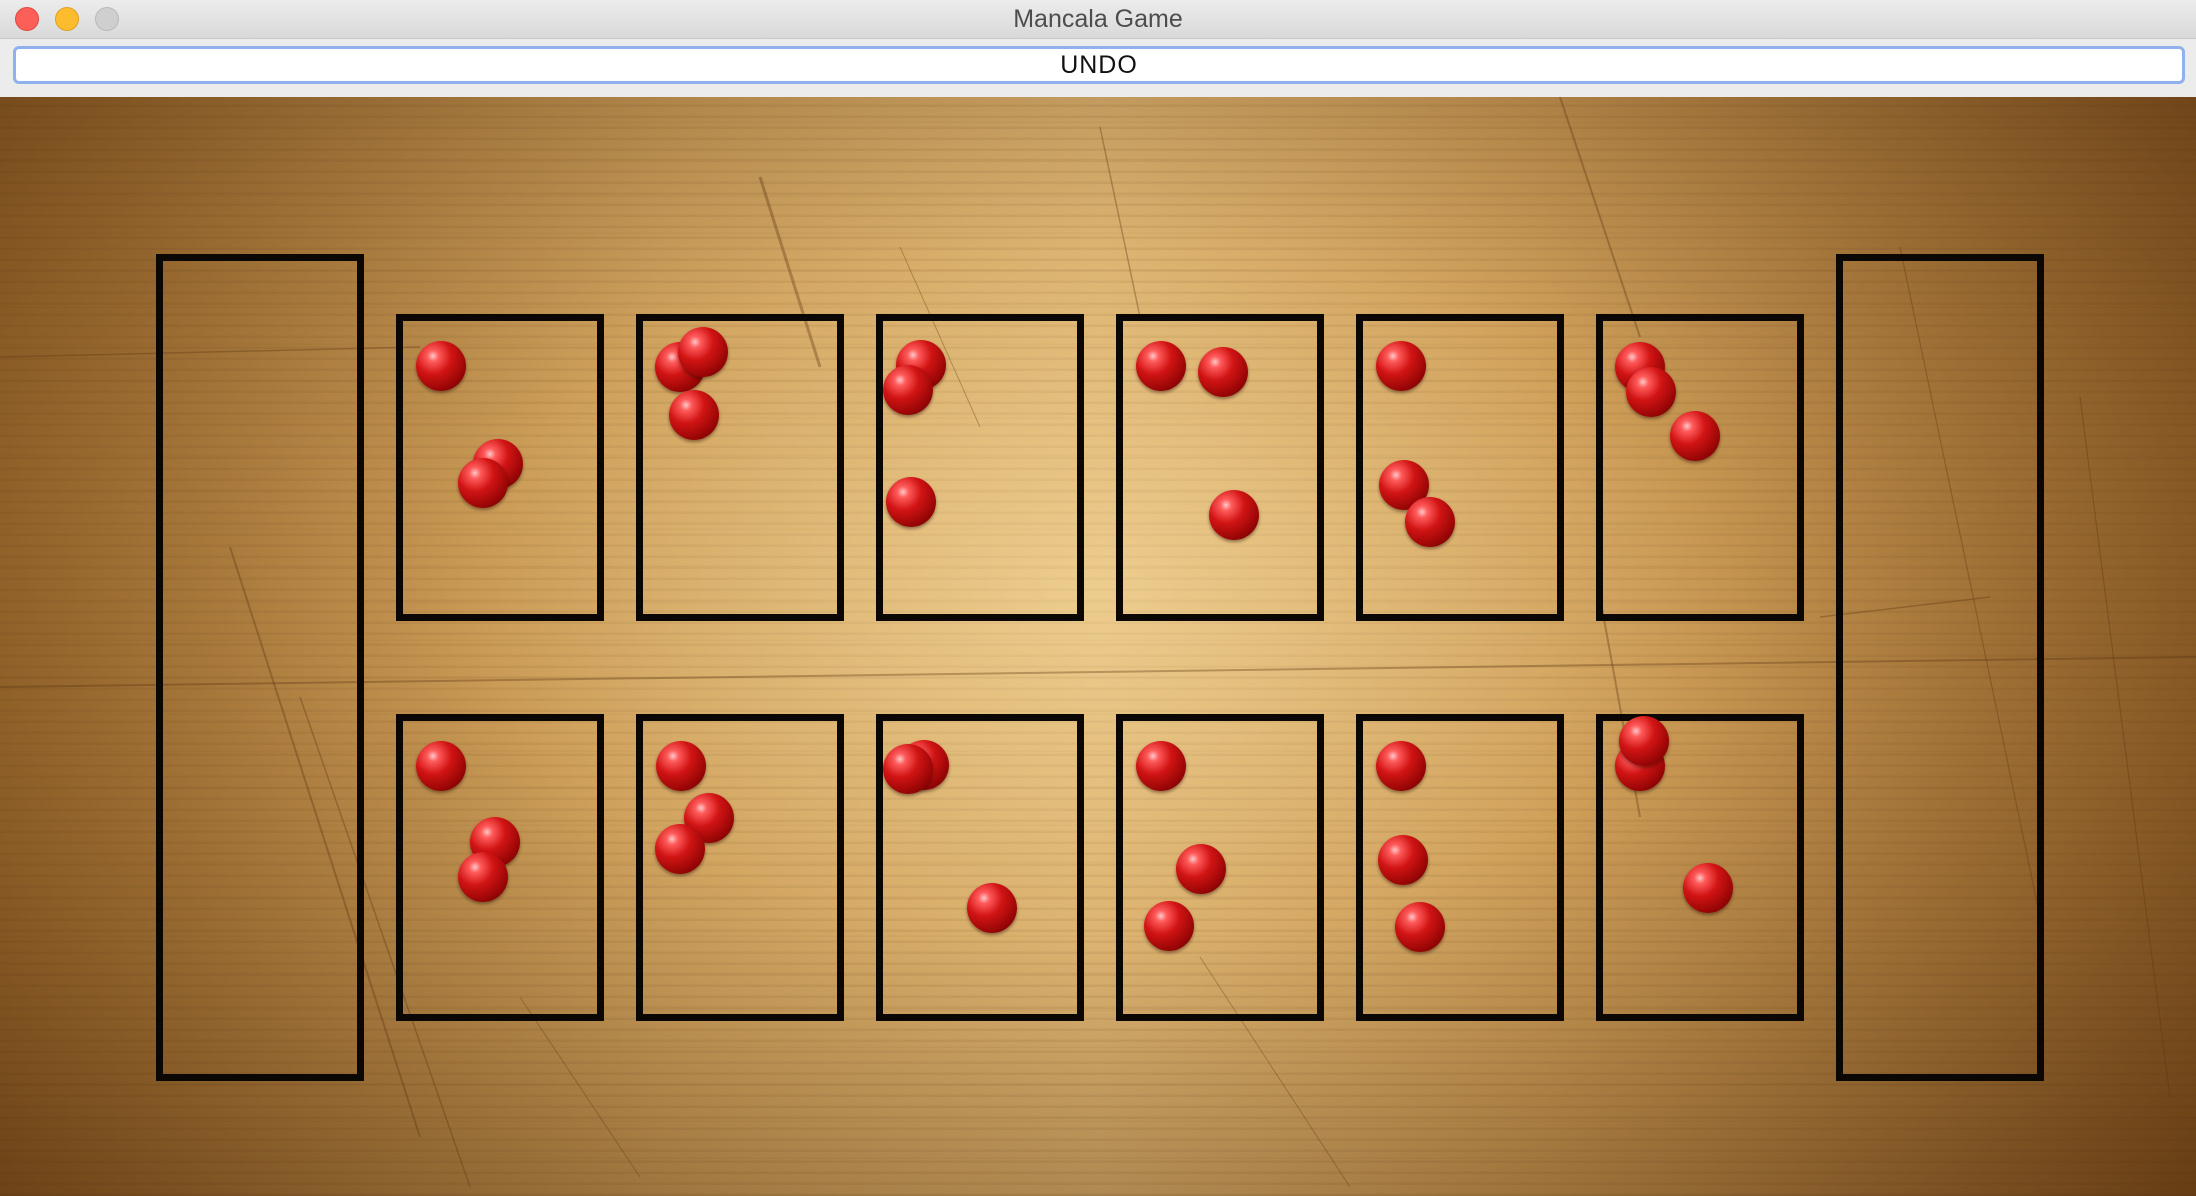  Describe the element at coordinates (1099, 65) in the screenshot. I see `undo-button: UNDO` at that location.